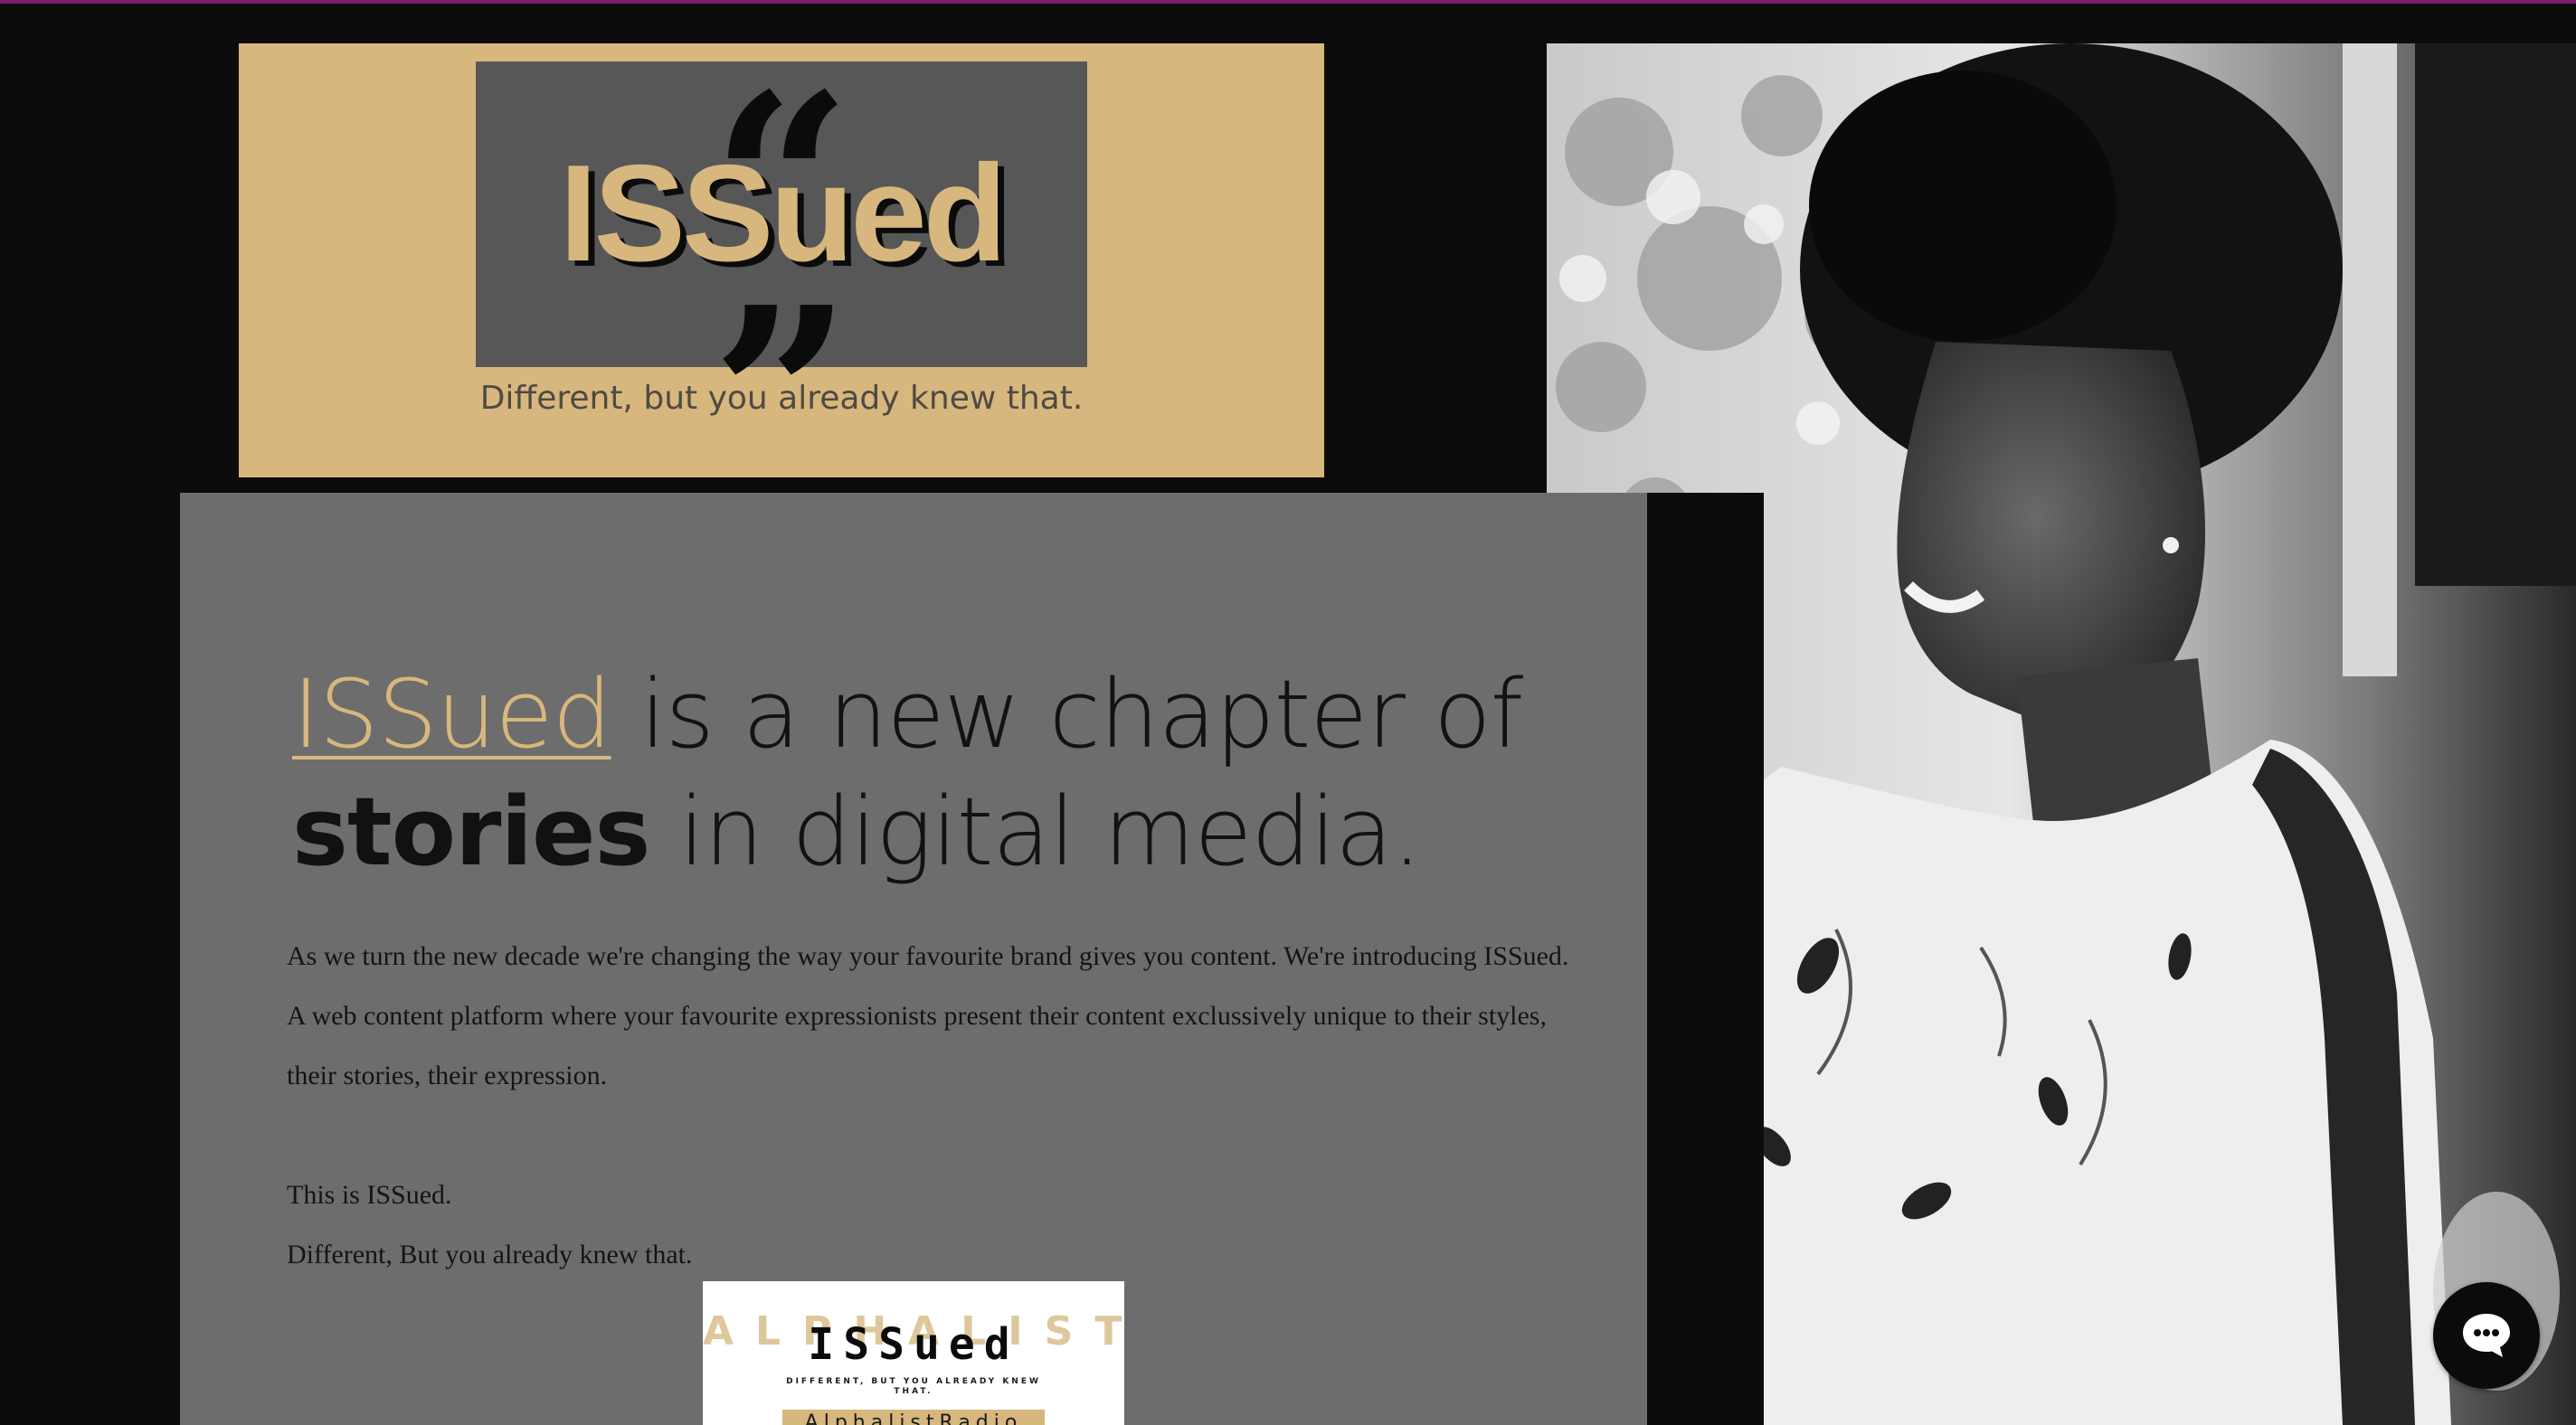 Image resolution: width=2576 pixels, height=1425 pixels. Describe the element at coordinates (913, 1417) in the screenshot. I see `mini-card-band: AlphalistRadio` at that location.